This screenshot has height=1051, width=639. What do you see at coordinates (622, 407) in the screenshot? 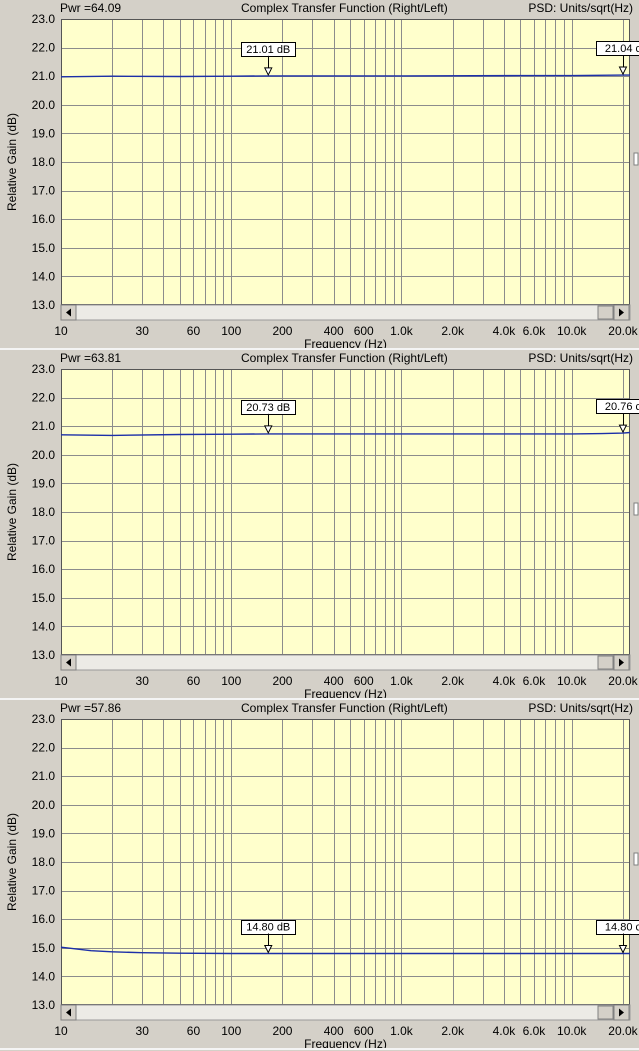
I see `marker-label: 20.76 c` at bounding box center [622, 407].